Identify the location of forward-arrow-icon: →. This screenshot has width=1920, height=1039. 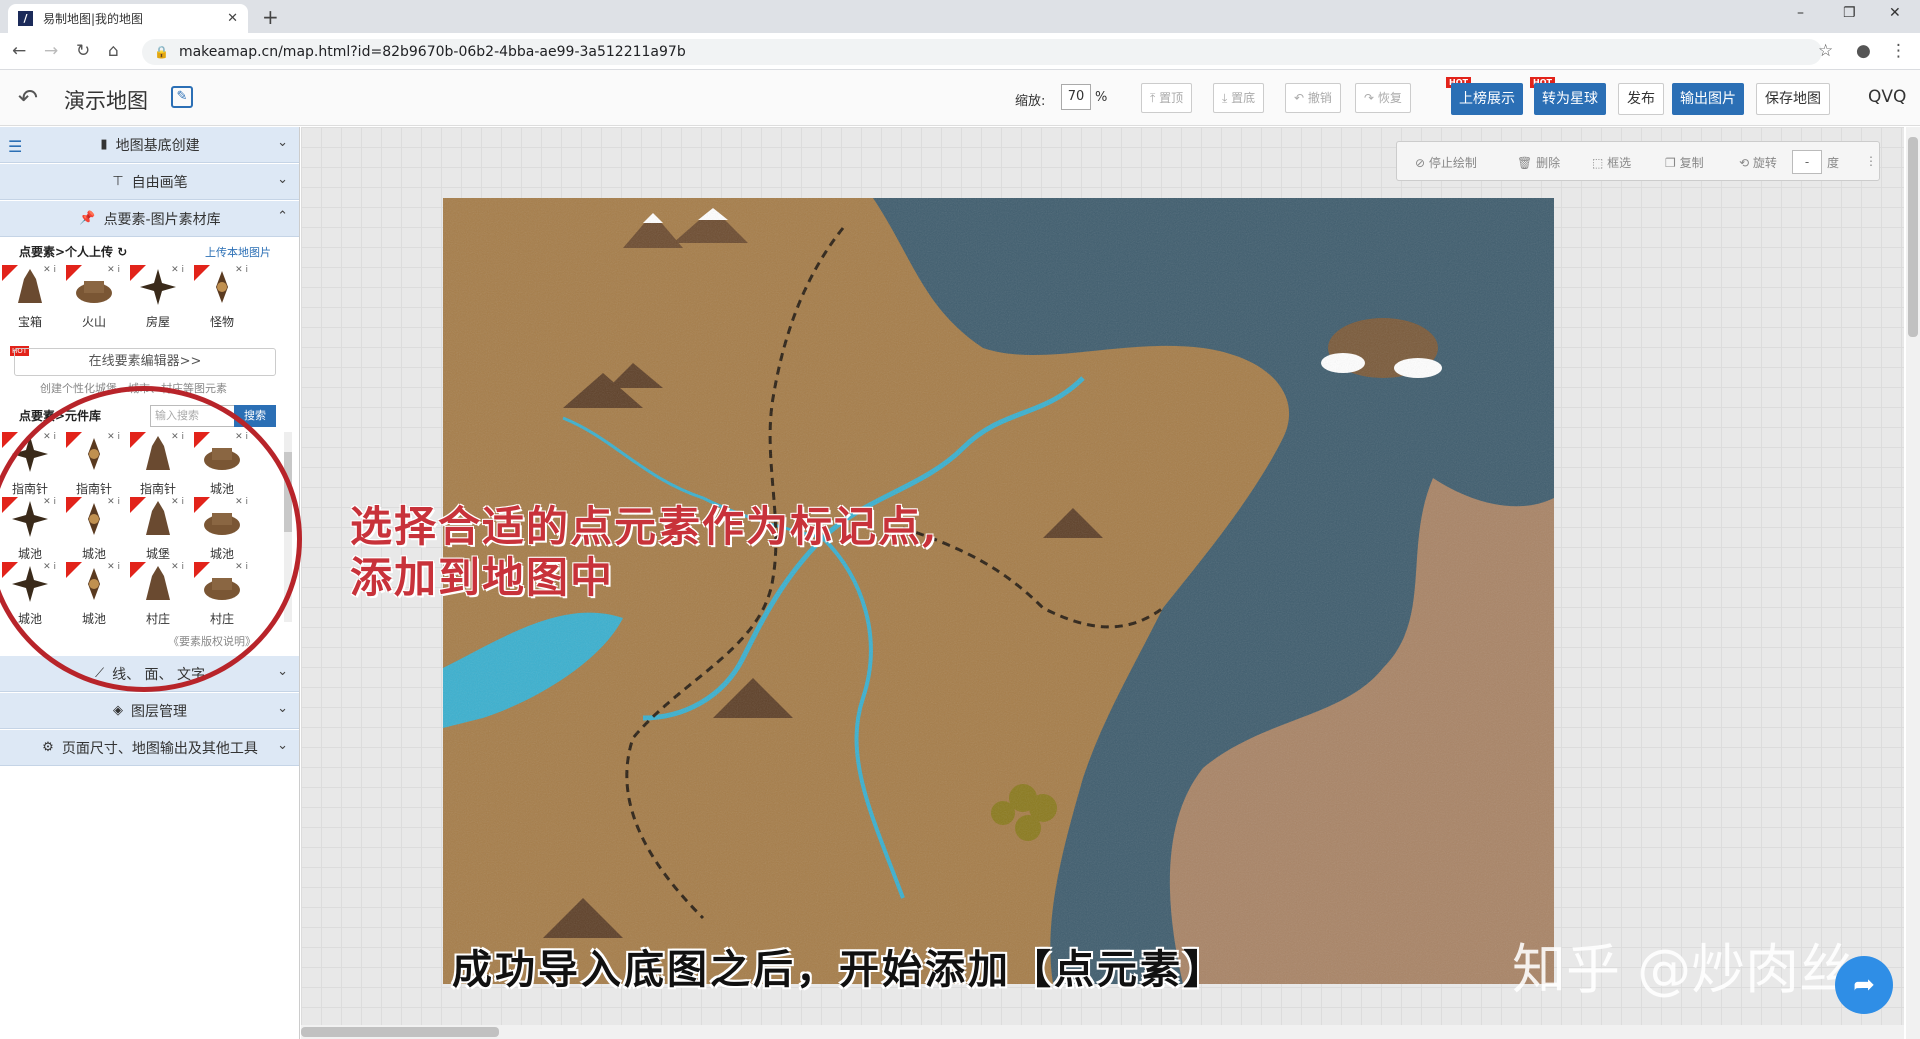
(51, 51).